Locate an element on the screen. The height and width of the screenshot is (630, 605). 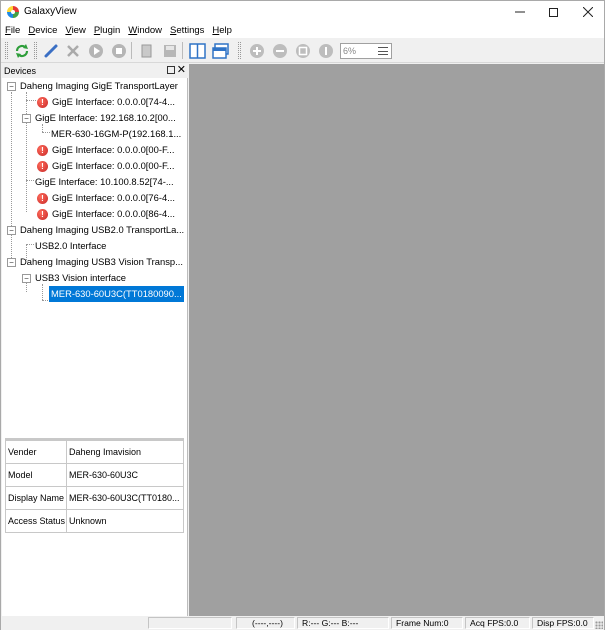
property-value: Unknown is located at coordinates (125, 521).